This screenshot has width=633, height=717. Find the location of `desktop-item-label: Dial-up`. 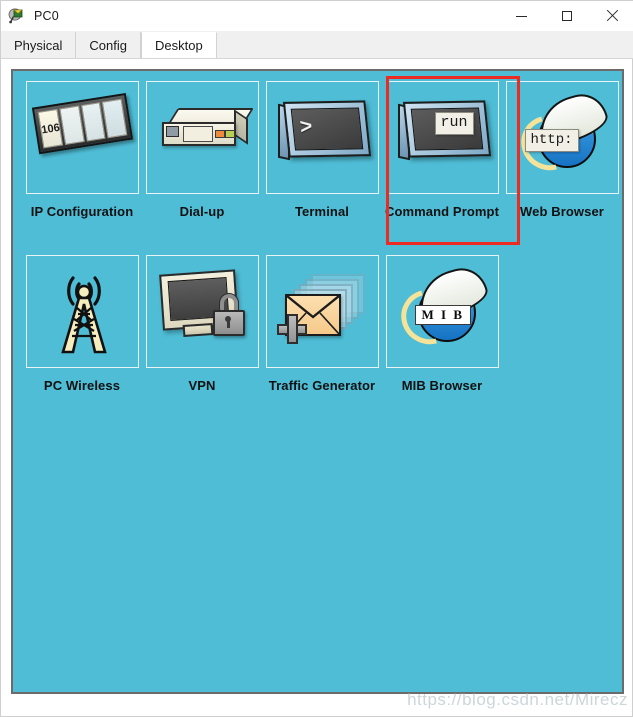

desktop-item-label: Dial-up is located at coordinates (202, 211).